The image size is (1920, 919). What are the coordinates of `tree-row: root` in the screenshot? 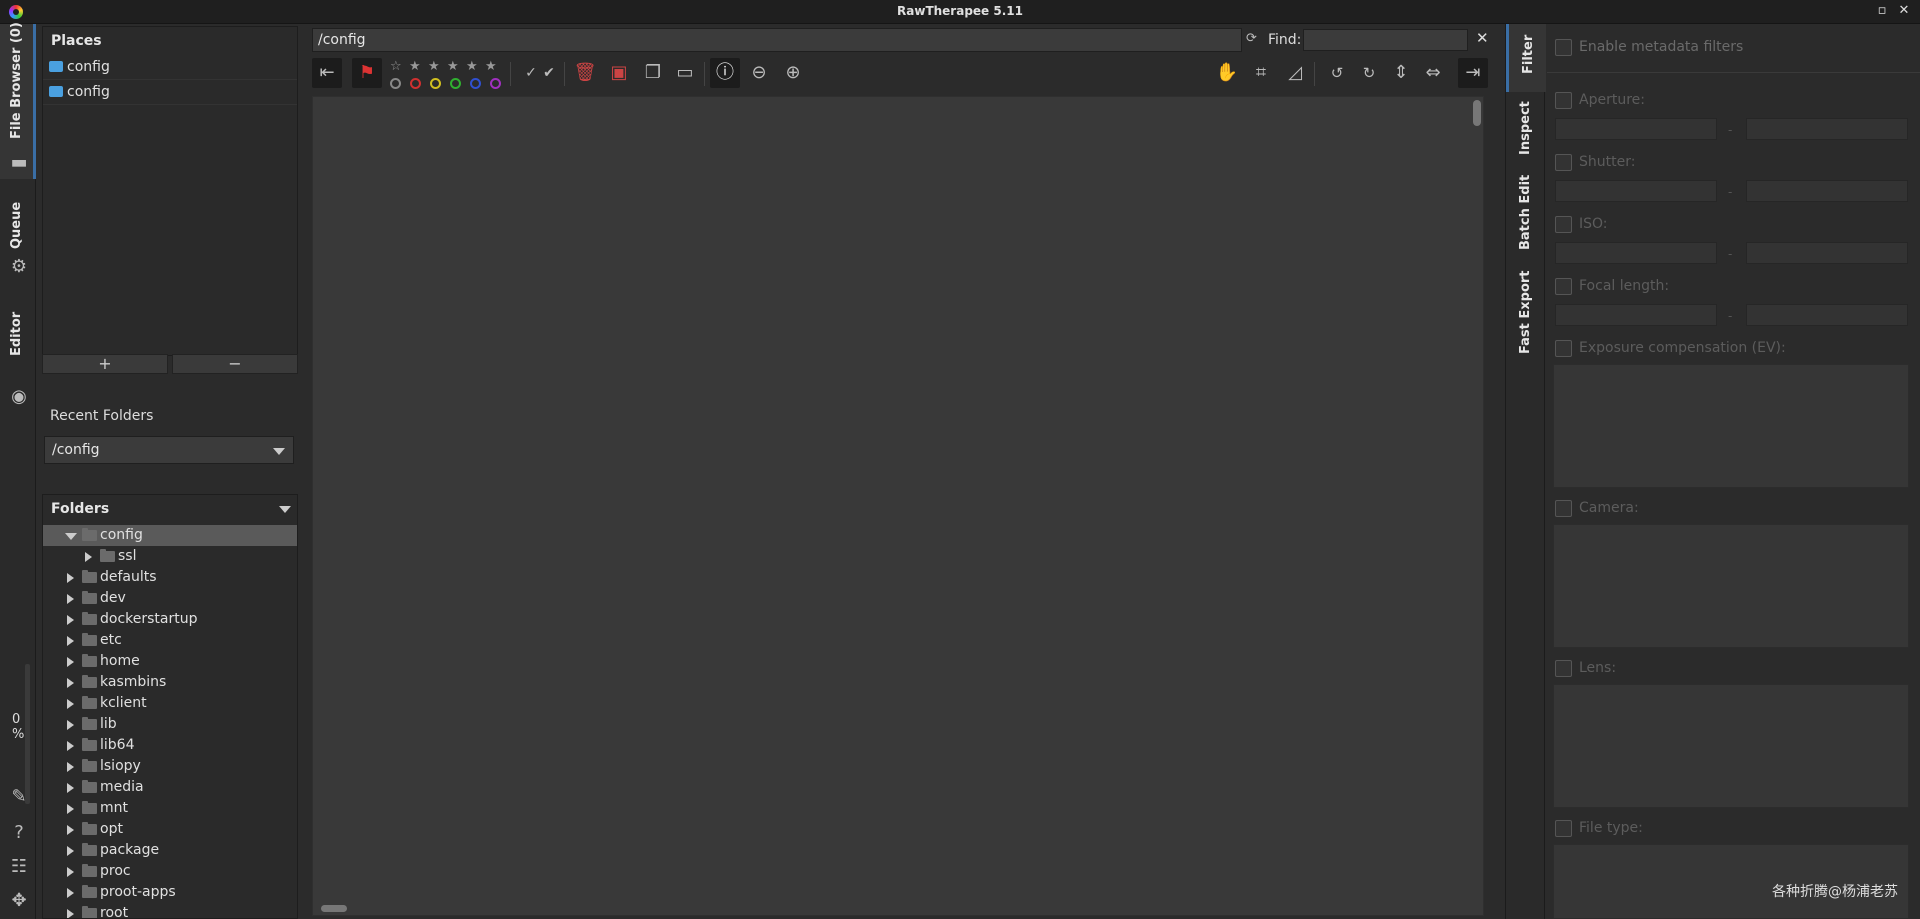 It's located at (170, 910).